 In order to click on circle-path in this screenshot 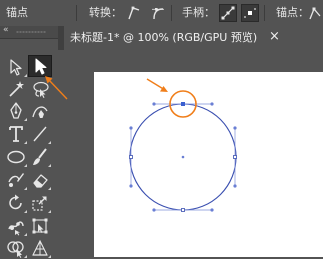, I will do `click(183, 157)`.